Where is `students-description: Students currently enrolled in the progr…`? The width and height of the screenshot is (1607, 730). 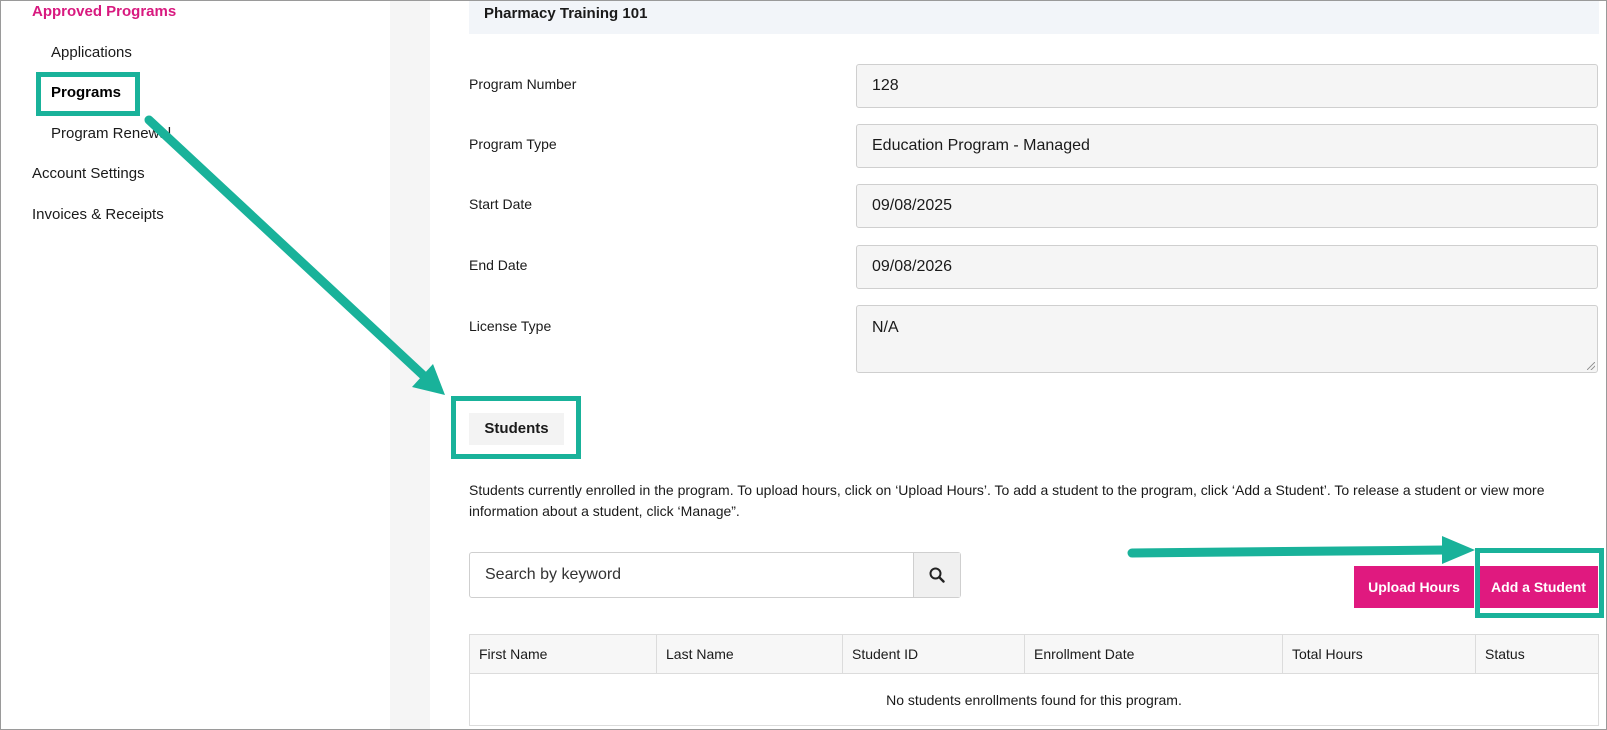
students-description: Students currently enrolled in the progr… is located at coordinates (1007, 500).